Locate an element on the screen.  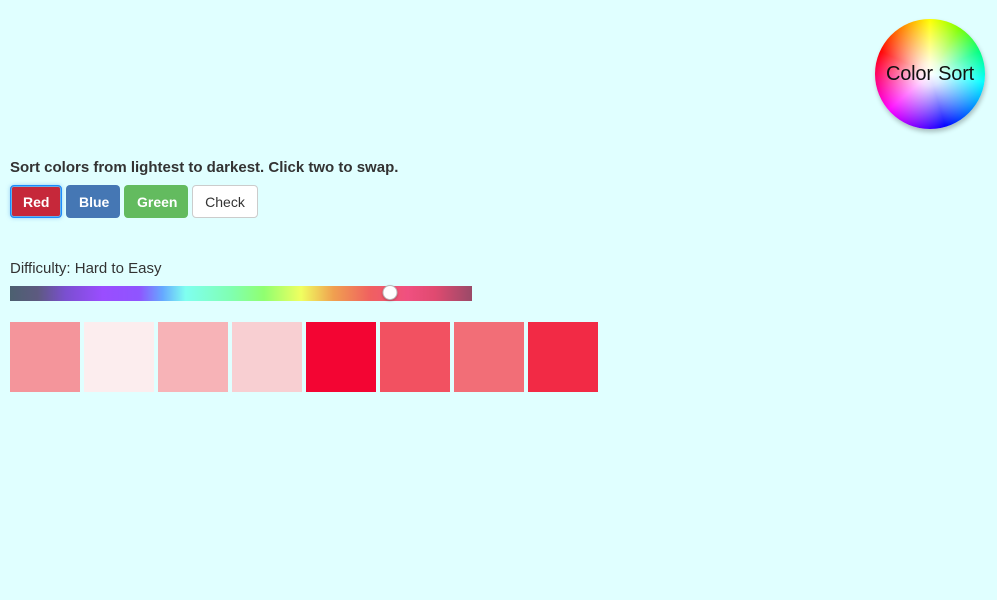
difficulty-label: Difficulty: Hard to Easy is located at coordinates (86, 268).